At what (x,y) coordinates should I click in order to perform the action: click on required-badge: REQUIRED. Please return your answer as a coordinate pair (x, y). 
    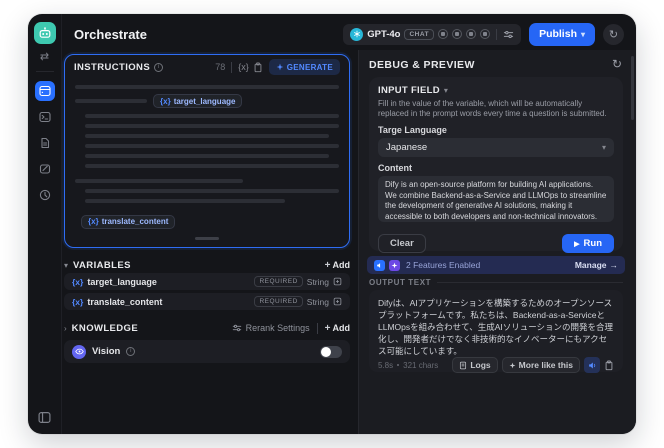
    Looking at the image, I should click on (278, 301).